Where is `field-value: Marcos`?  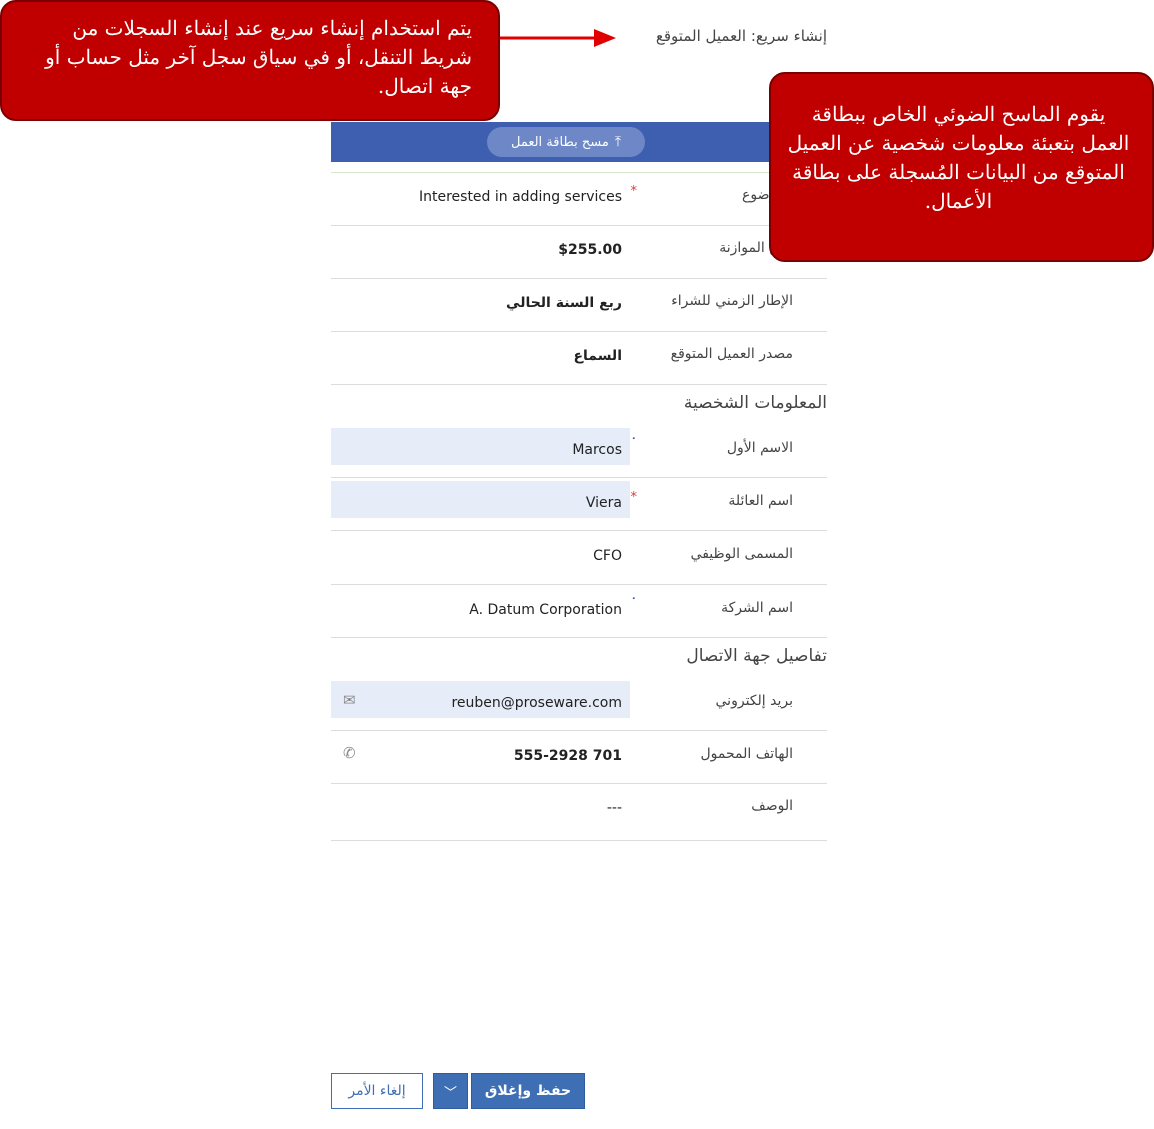 field-value: Marcos is located at coordinates (597, 450).